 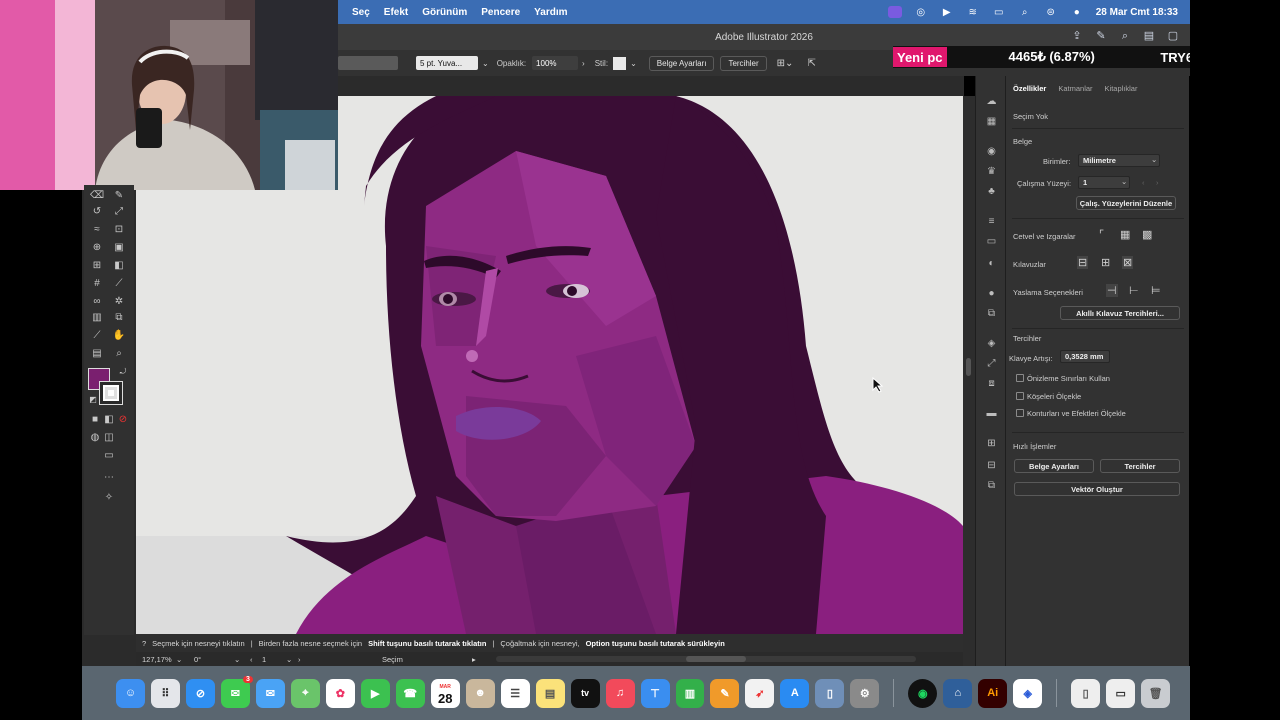 What do you see at coordinates (1020, 378) in the screenshot?
I see `preview-bounds-checkbox` at bounding box center [1020, 378].